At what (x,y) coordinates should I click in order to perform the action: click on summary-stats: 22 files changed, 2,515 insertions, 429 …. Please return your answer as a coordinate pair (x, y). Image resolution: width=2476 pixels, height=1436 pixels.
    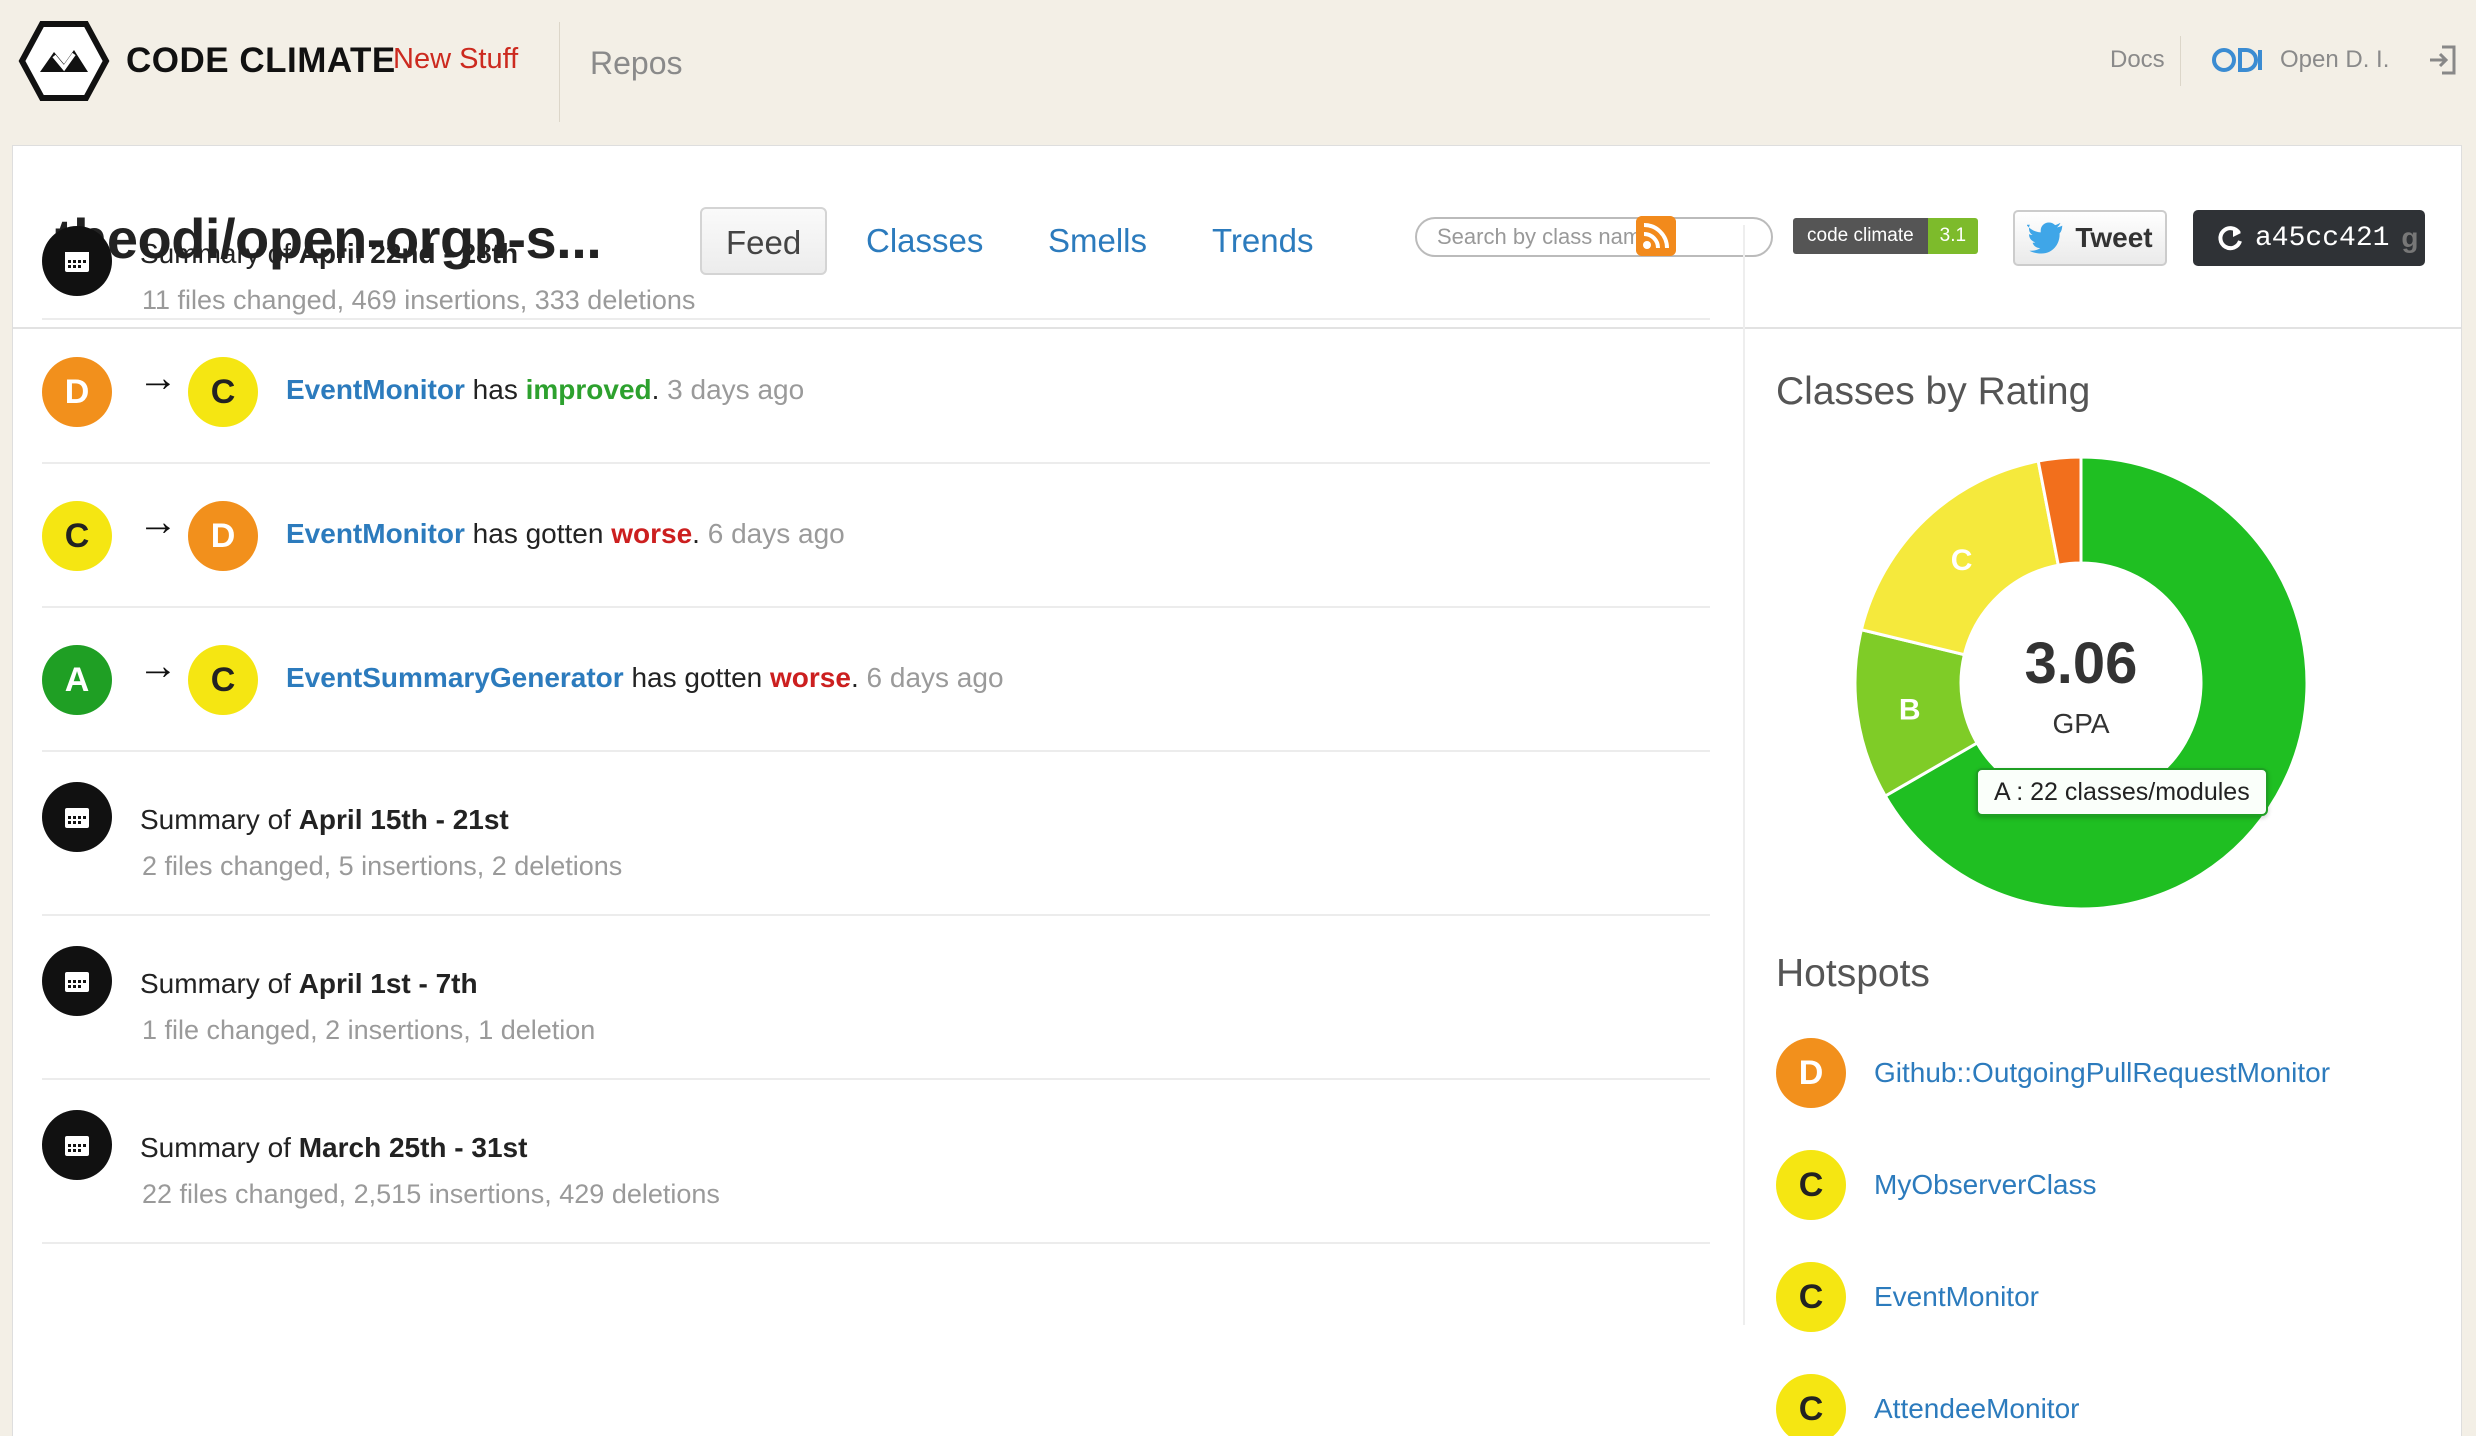
    Looking at the image, I should click on (431, 1194).